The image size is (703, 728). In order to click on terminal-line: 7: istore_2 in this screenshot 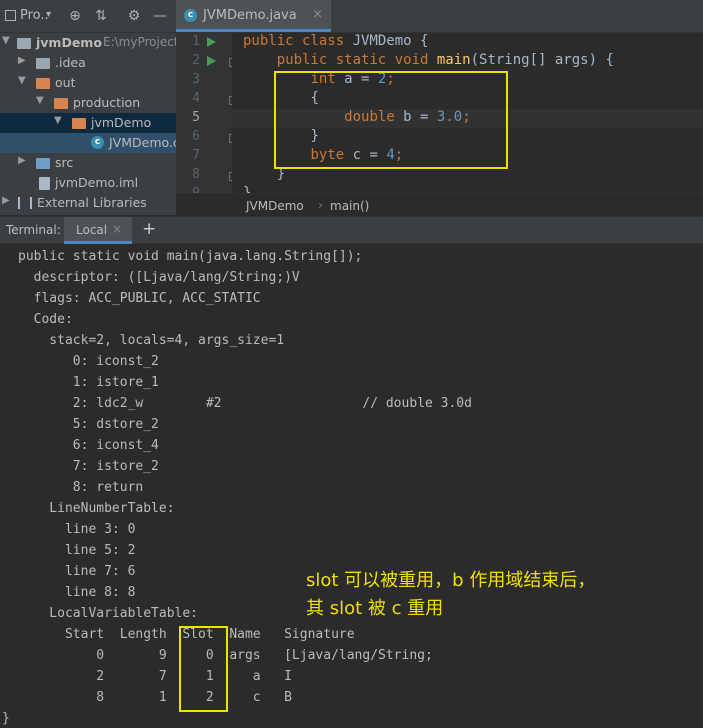, I will do `click(88, 466)`.